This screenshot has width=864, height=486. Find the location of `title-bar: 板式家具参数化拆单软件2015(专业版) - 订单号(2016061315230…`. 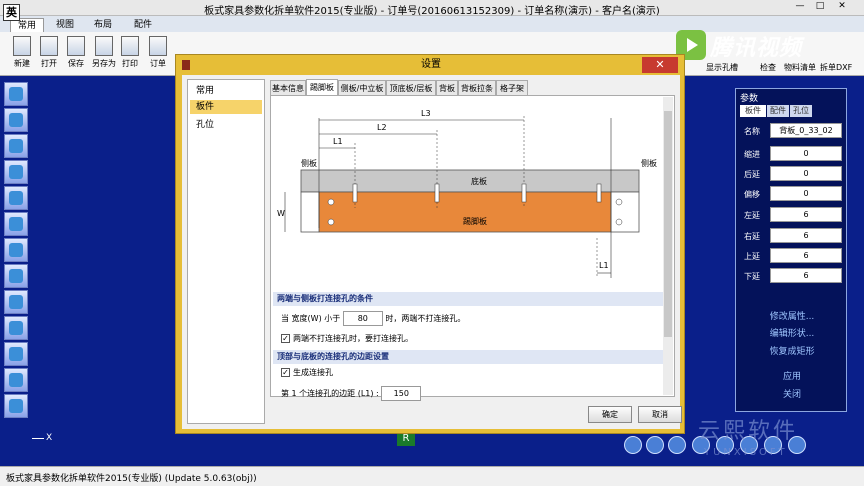

title-bar: 板式家具参数化拆单软件2015(专业版) - 订单号(2016061315230… is located at coordinates (432, 8).